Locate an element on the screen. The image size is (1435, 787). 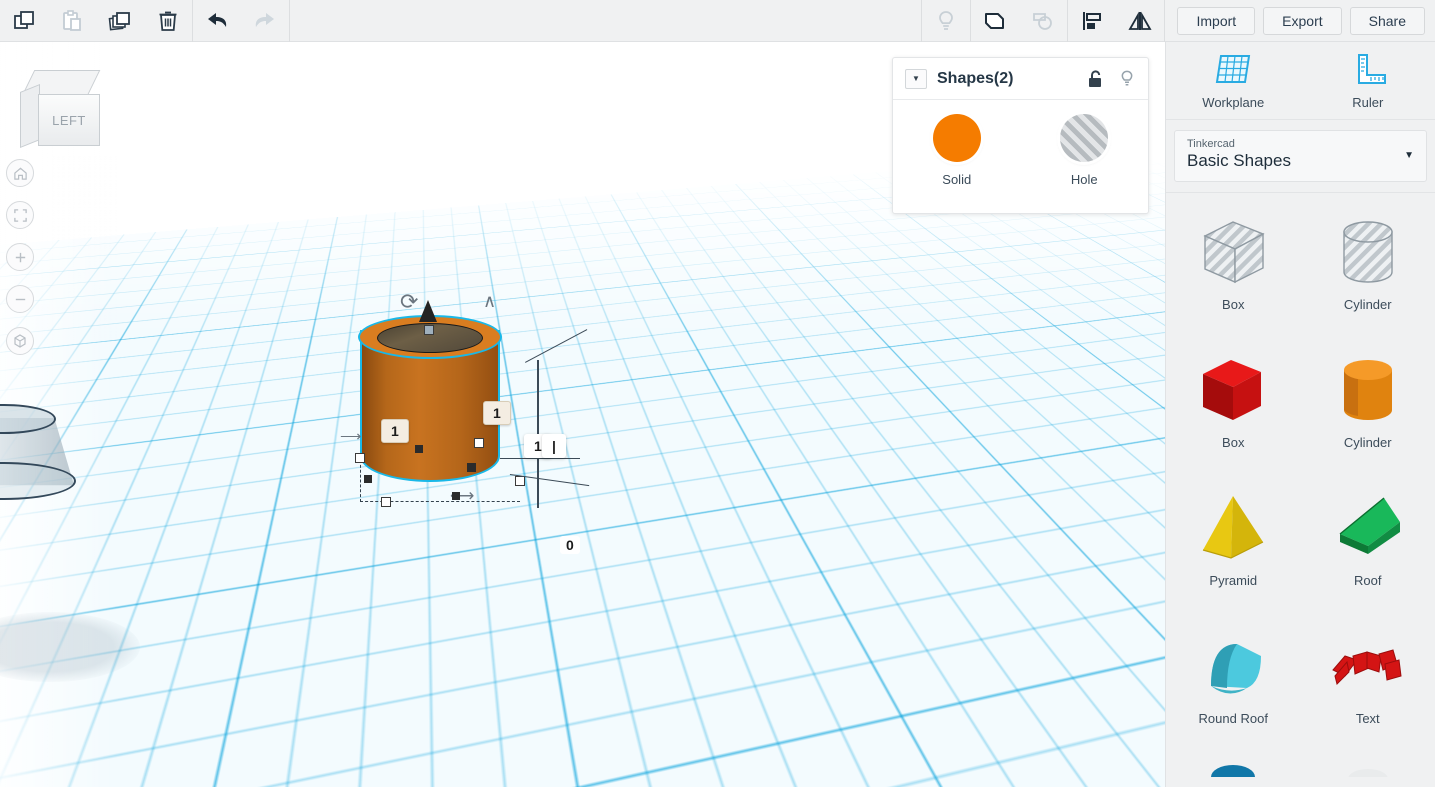
view-cube: LEFT is located at coordinates (64, 110).